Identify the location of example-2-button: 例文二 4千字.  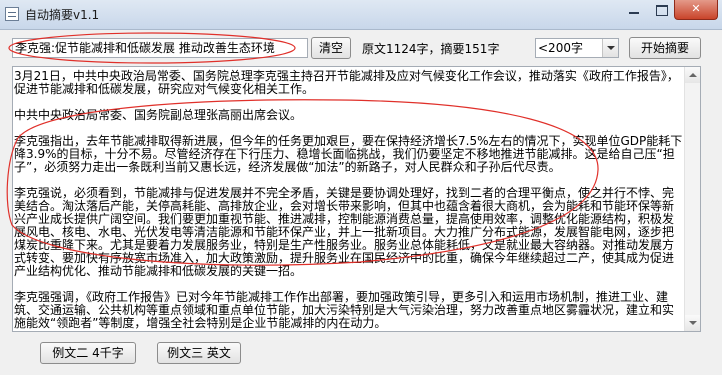
(88, 353).